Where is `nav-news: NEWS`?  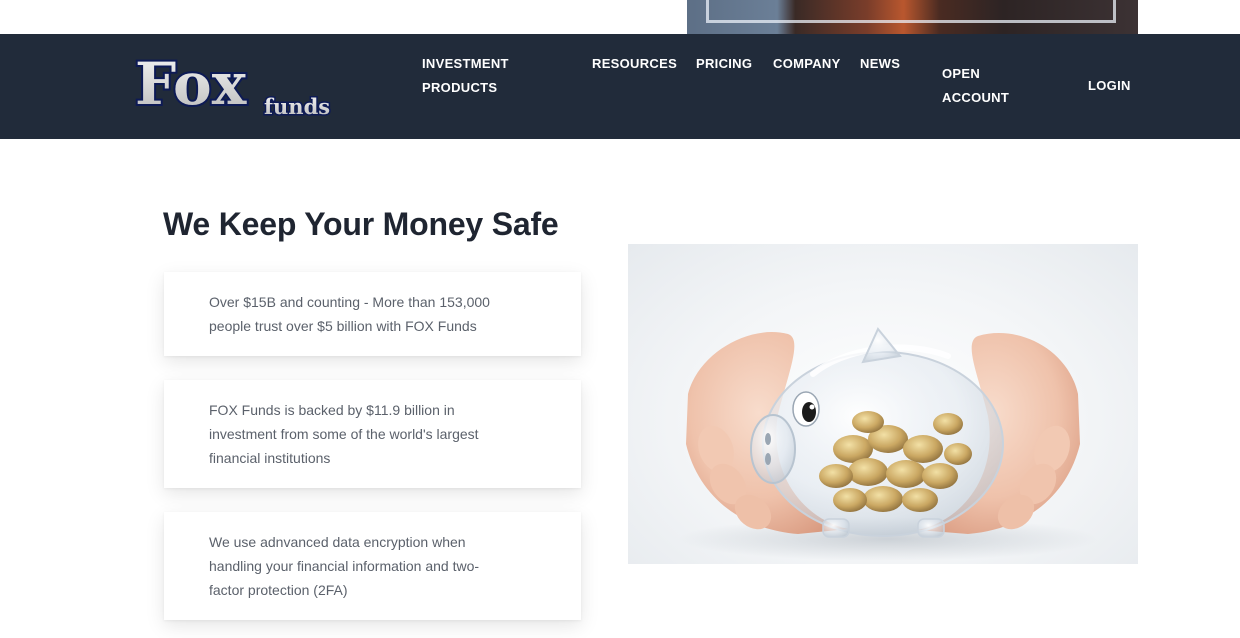
nav-news: NEWS is located at coordinates (880, 64).